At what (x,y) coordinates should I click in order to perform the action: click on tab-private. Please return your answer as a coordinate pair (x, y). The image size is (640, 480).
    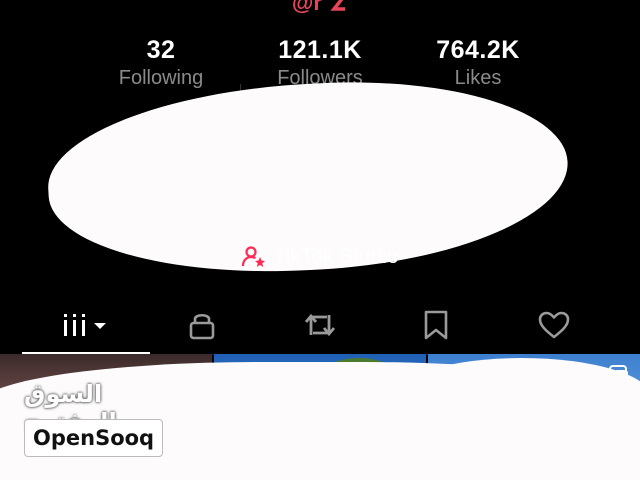
    Looking at the image, I should click on (202, 325).